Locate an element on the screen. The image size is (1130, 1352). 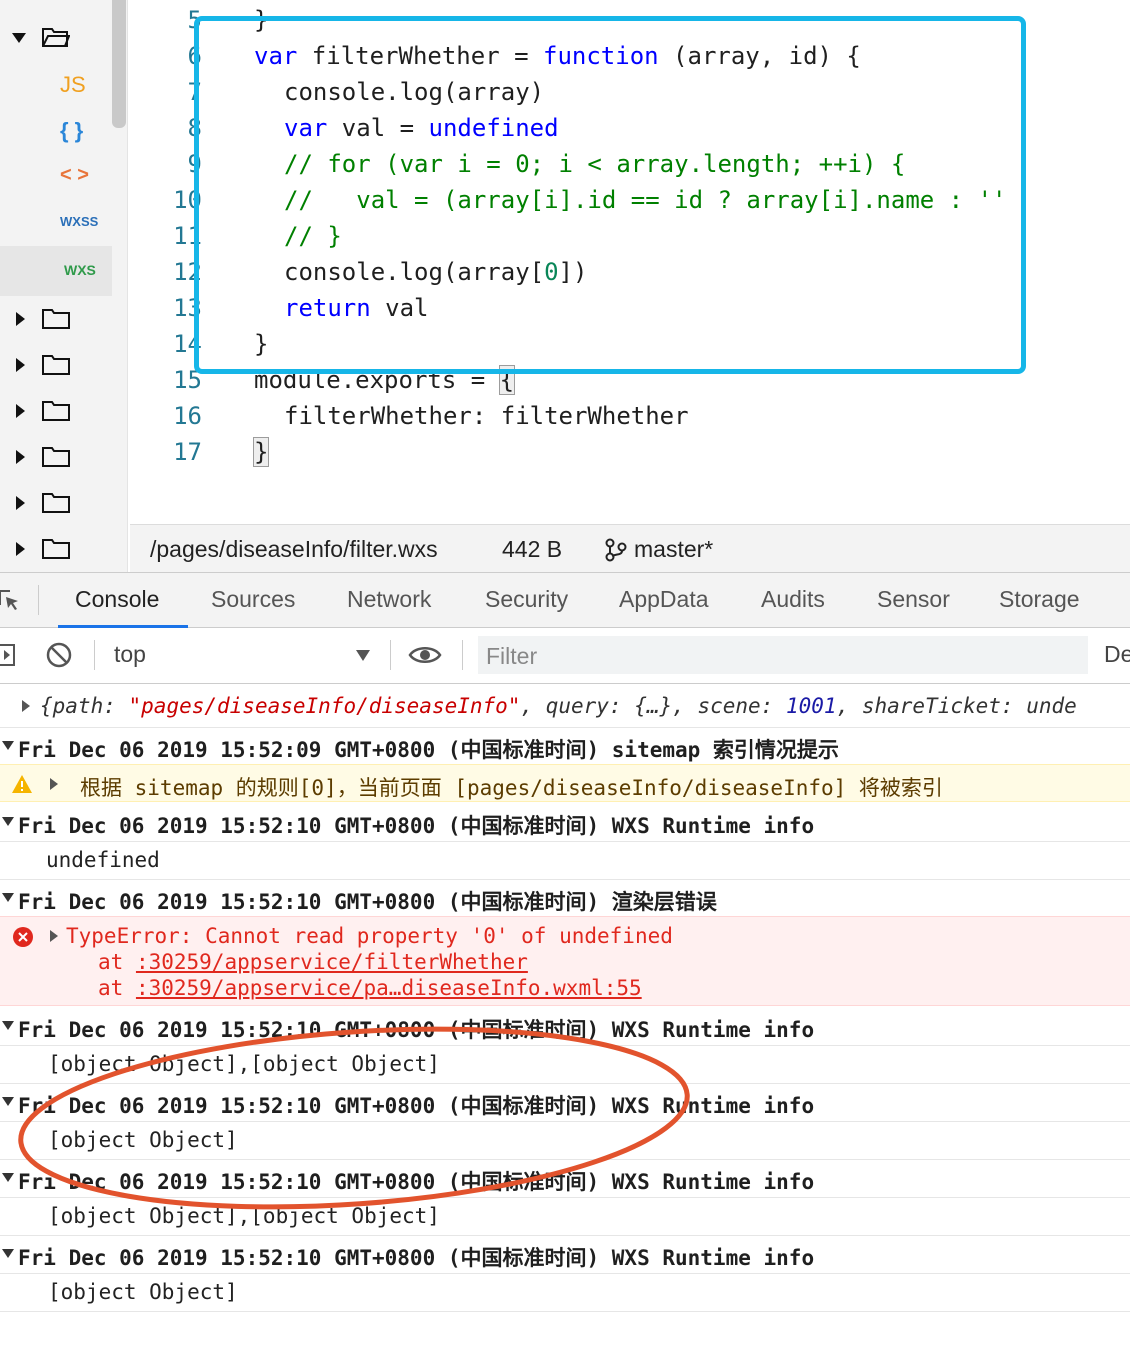
line-number: 14 is located at coordinates (187, 344).